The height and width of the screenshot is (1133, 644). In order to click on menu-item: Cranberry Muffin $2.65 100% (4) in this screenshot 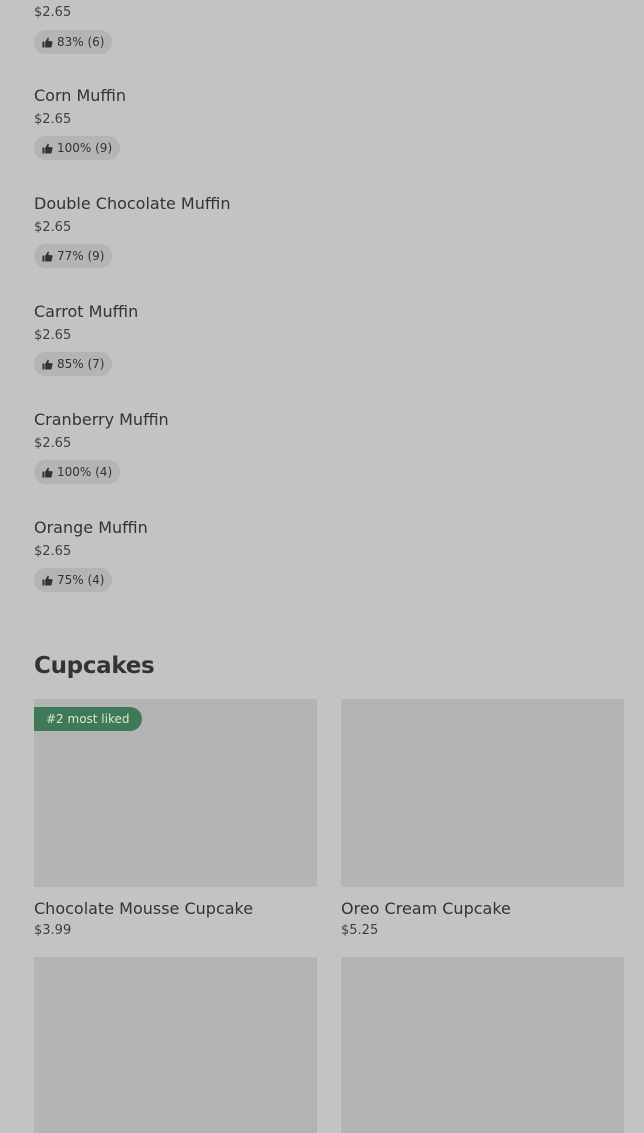, I will do `click(329, 460)`.